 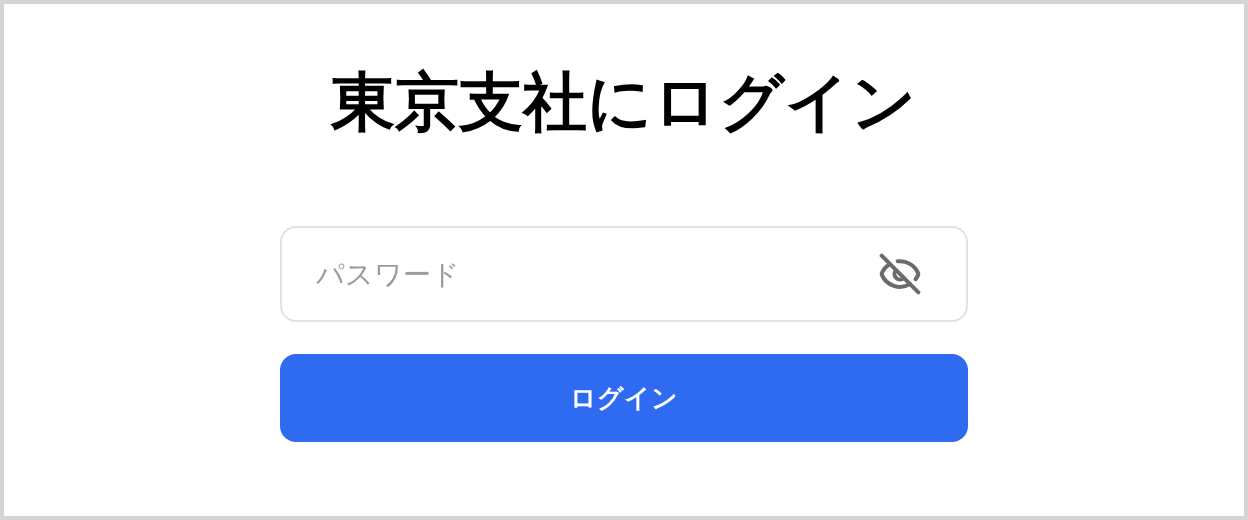 I want to click on page-title: 東京支社にログイン, so click(x=624, y=102).